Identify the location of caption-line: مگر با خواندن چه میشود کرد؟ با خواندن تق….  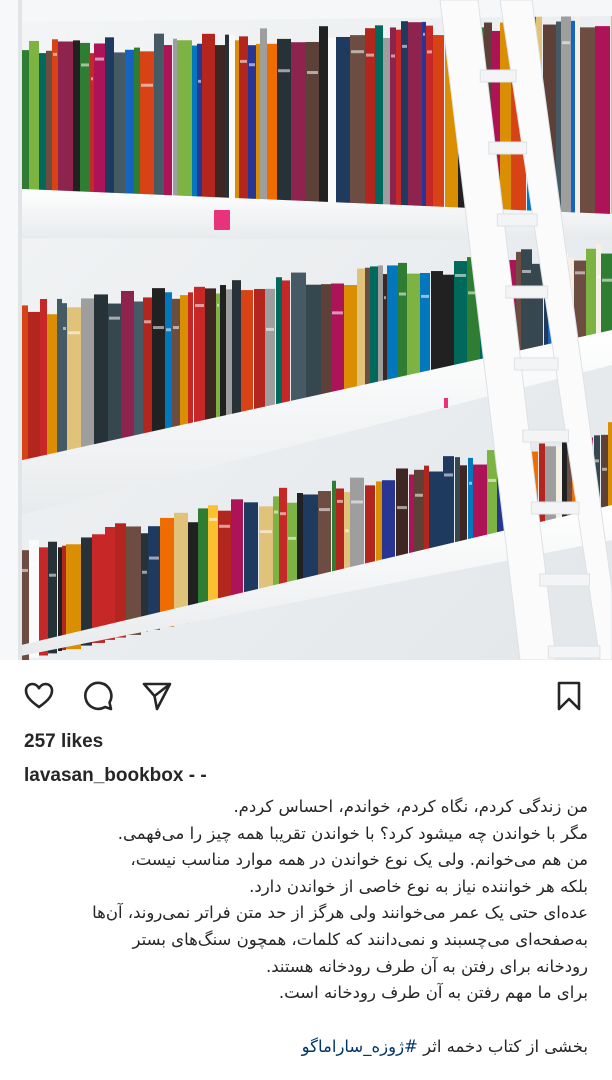
(352, 833).